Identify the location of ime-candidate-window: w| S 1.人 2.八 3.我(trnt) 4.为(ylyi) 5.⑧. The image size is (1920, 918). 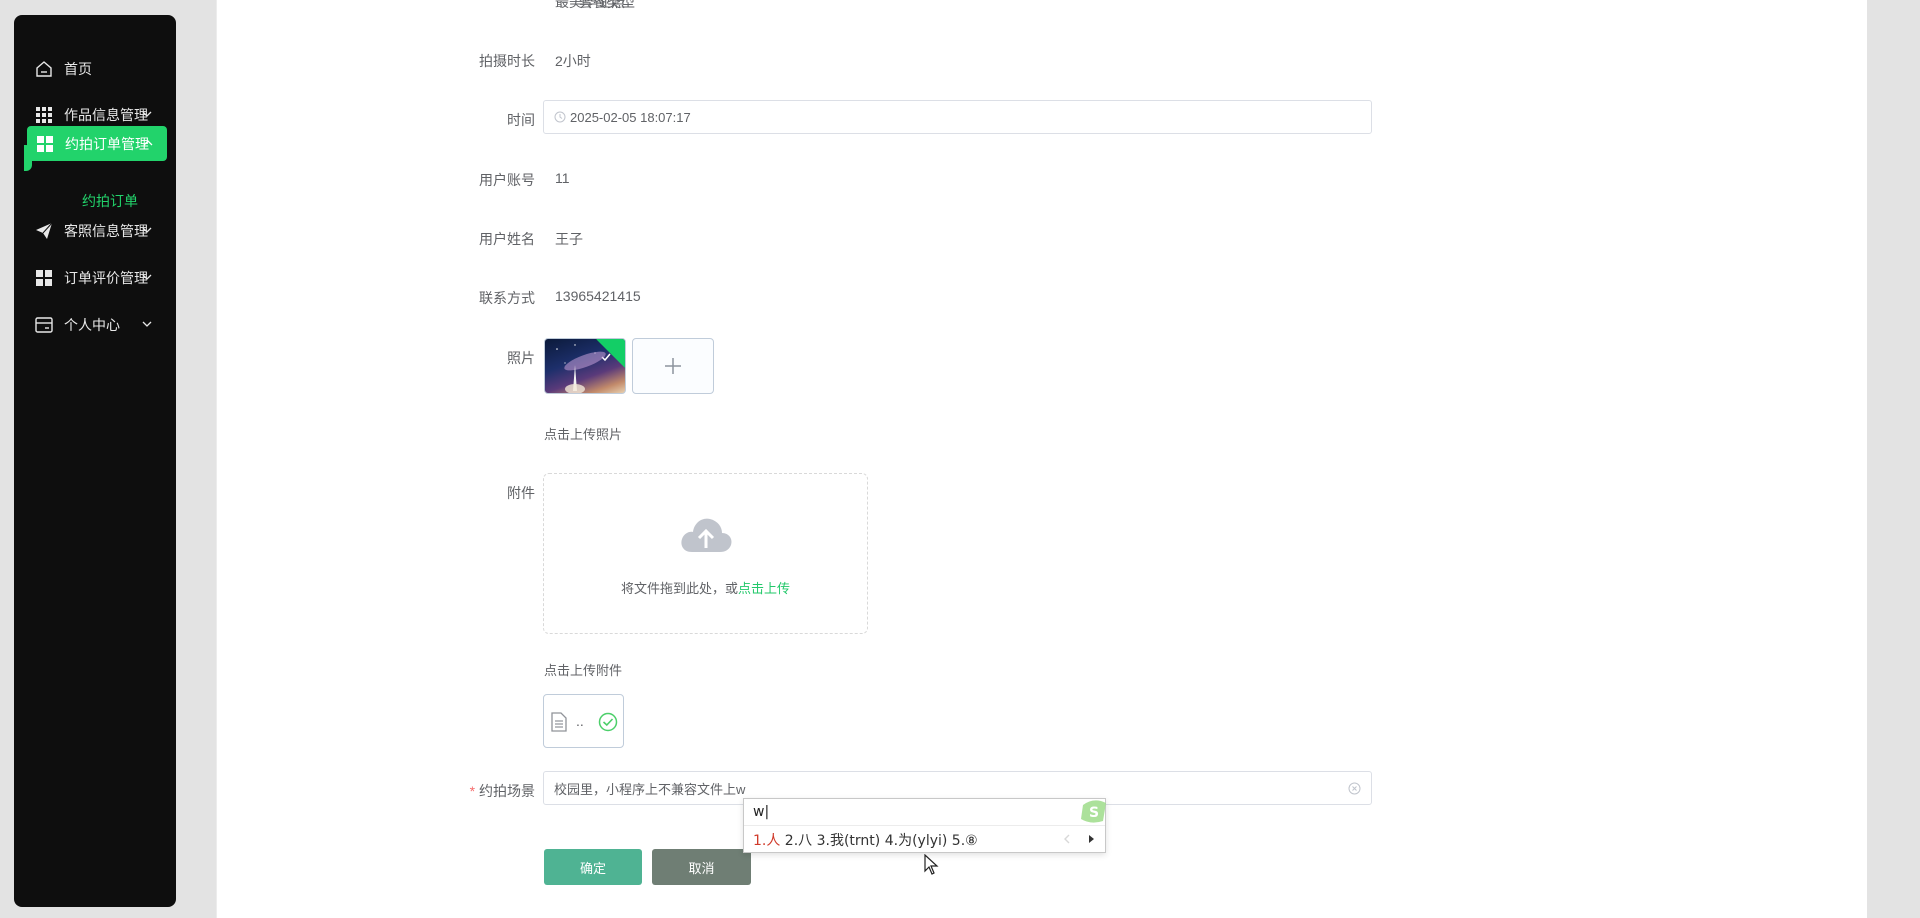
(924, 825).